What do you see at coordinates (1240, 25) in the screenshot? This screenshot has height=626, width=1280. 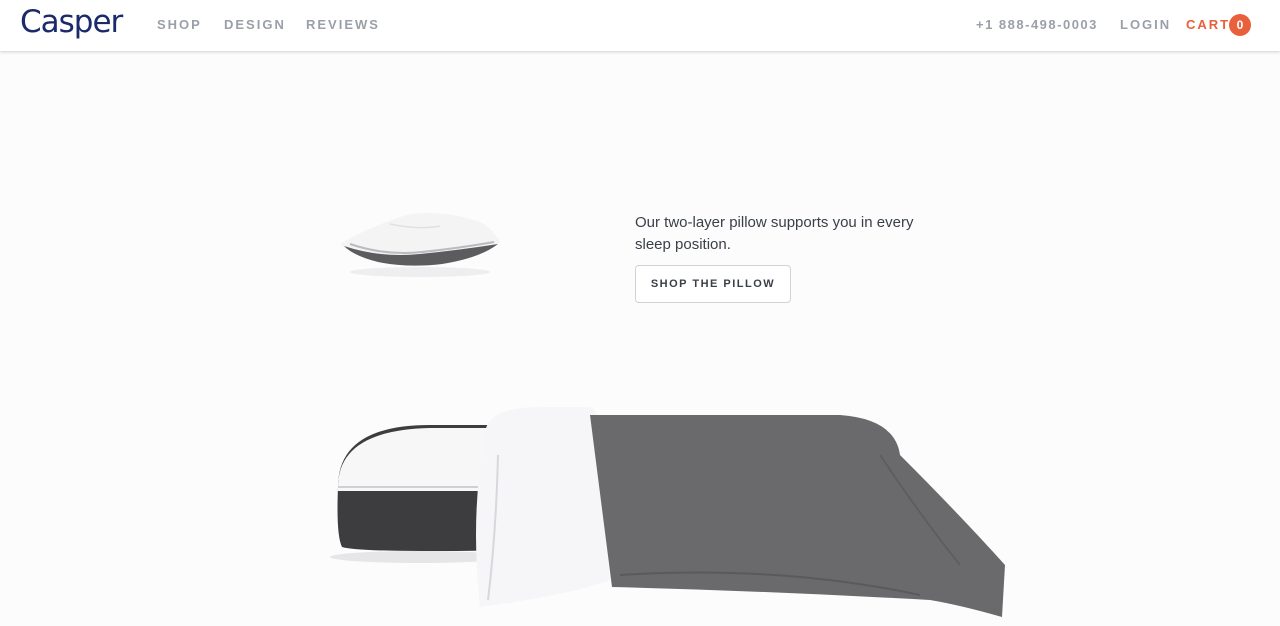 I see `cart-count-badge: 0` at bounding box center [1240, 25].